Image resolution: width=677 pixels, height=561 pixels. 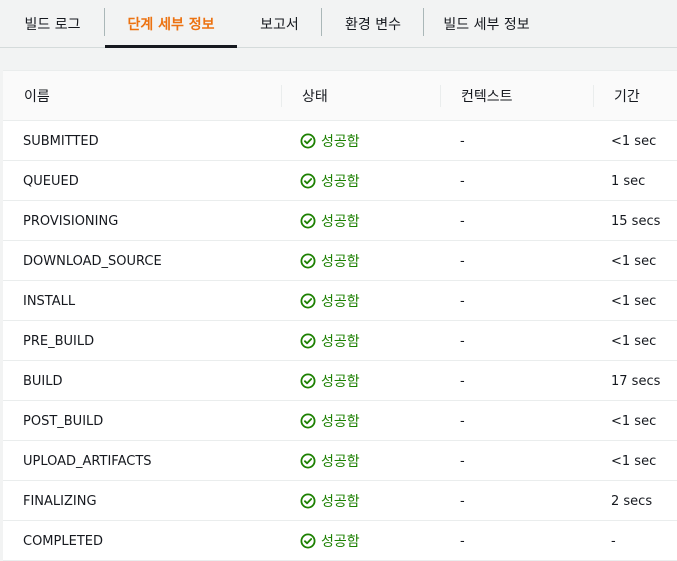 I want to click on table-row: BUILD 성공함 - 17 secs, so click(x=340, y=381).